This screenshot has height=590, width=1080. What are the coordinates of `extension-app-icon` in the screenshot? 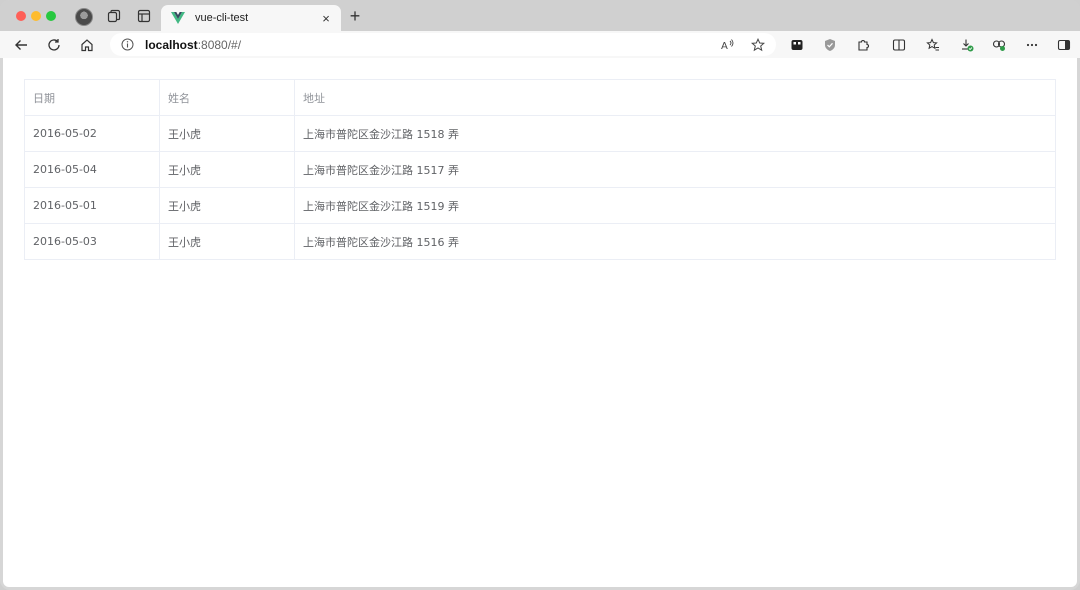 It's located at (797, 45).